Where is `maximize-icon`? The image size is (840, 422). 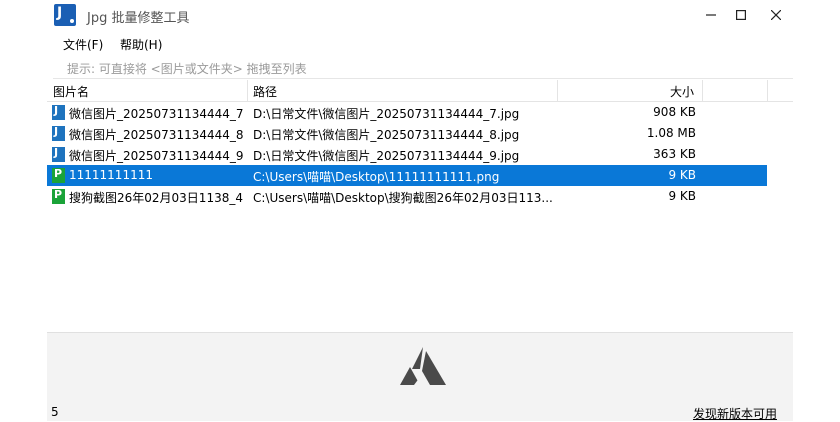 maximize-icon is located at coordinates (741, 15).